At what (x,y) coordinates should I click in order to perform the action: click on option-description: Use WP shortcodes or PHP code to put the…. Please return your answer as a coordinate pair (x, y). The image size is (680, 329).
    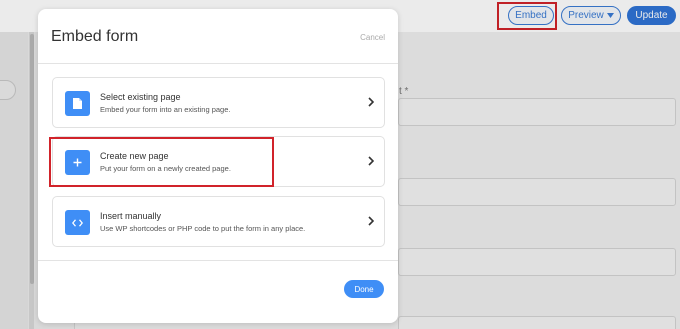
    Looking at the image, I should click on (203, 228).